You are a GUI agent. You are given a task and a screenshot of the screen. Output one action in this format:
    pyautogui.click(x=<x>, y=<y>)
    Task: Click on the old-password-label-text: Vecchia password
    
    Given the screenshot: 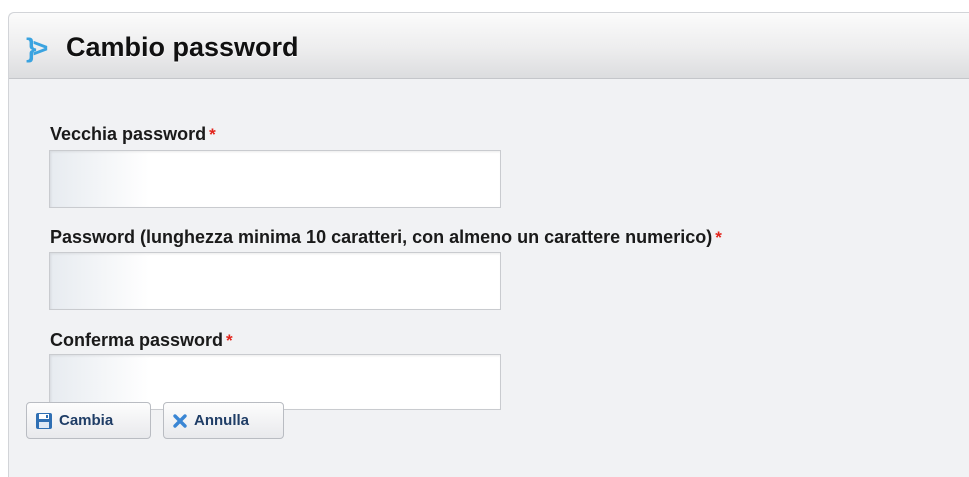 What is the action you would take?
    pyautogui.click(x=128, y=134)
    